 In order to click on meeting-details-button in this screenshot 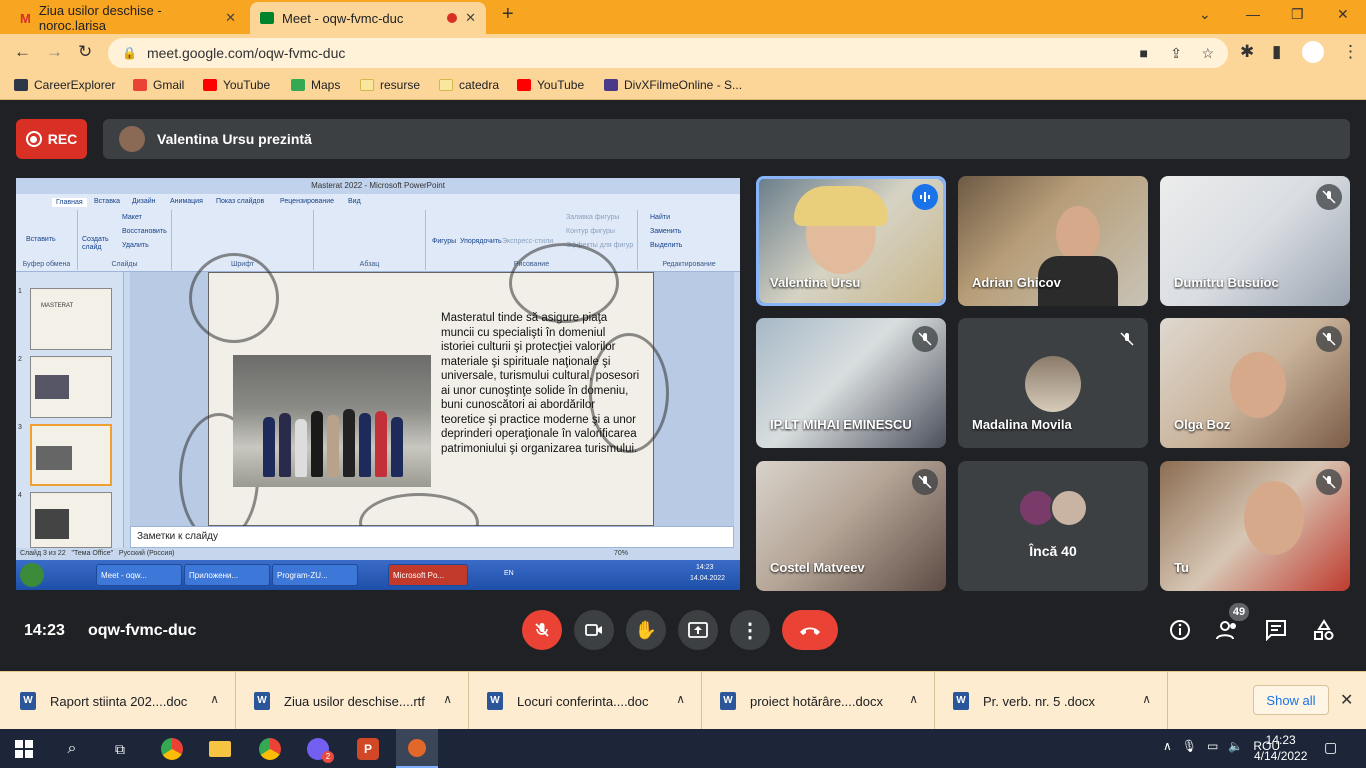, I will do `click(1180, 632)`.